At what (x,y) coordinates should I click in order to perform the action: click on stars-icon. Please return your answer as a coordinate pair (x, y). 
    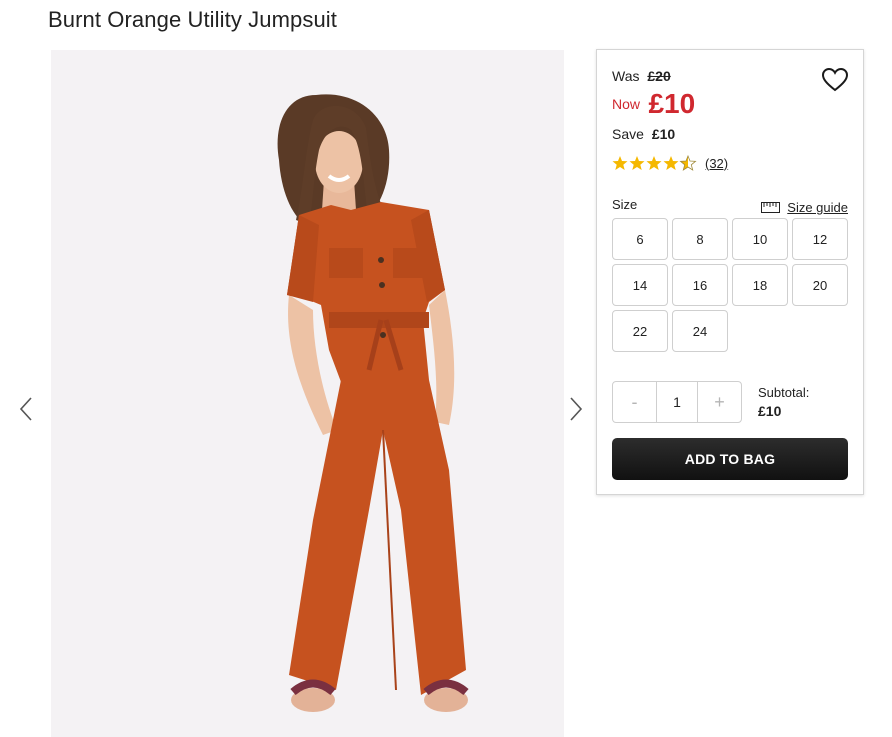
    Looking at the image, I should click on (654, 163).